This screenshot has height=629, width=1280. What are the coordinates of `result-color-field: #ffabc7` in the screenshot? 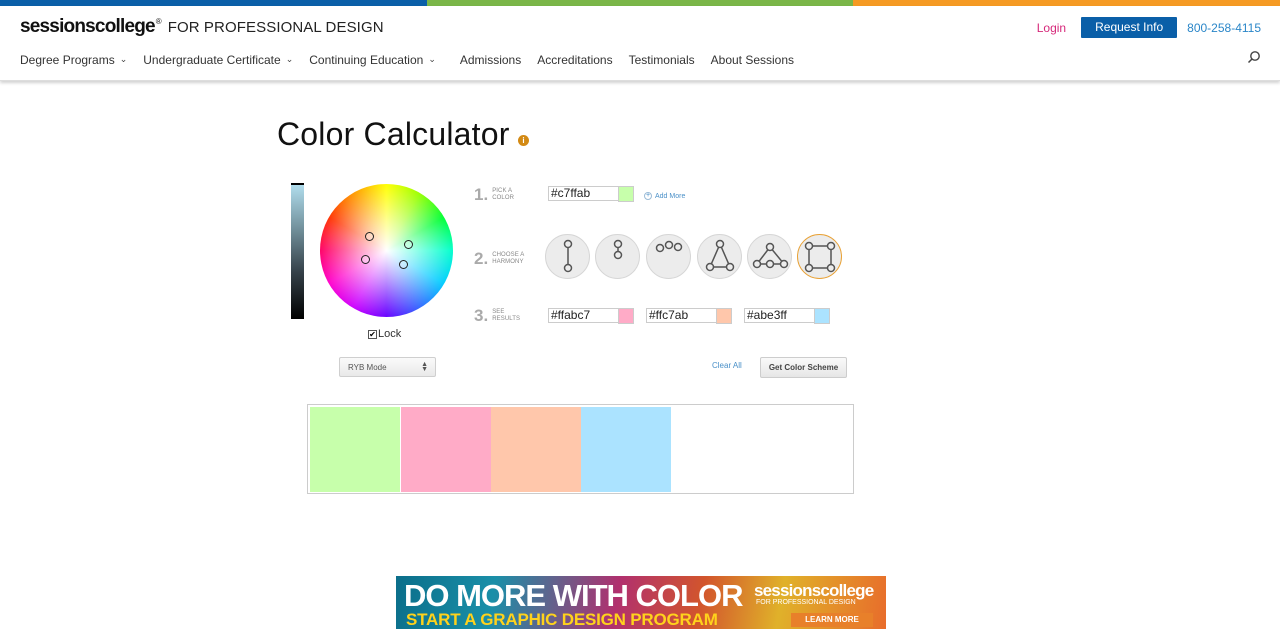 It's located at (591, 315).